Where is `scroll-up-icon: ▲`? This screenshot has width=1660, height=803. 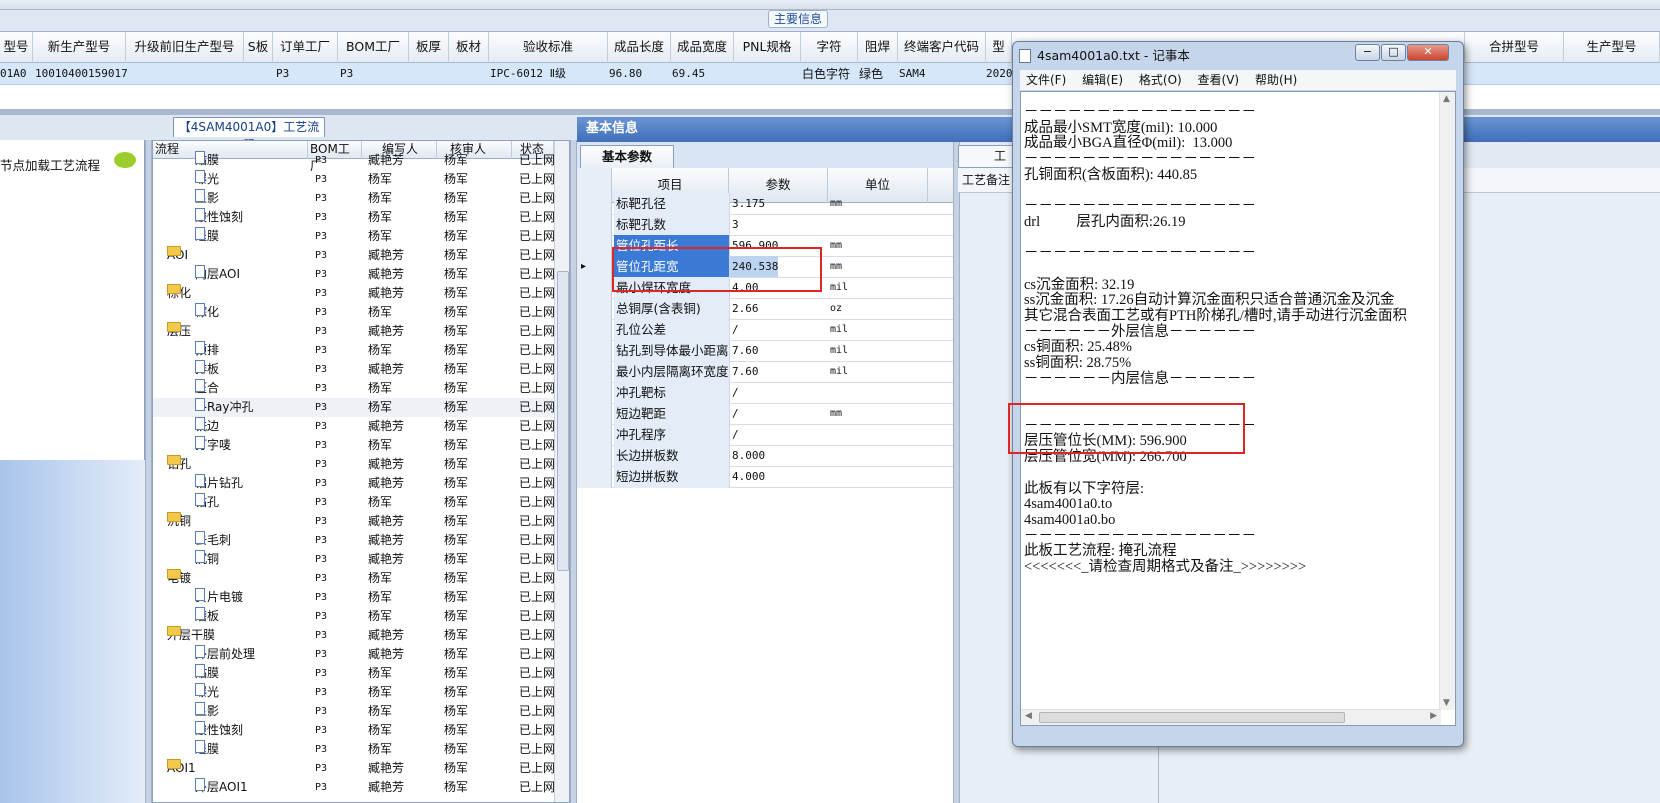 scroll-up-icon: ▲ is located at coordinates (1446, 99).